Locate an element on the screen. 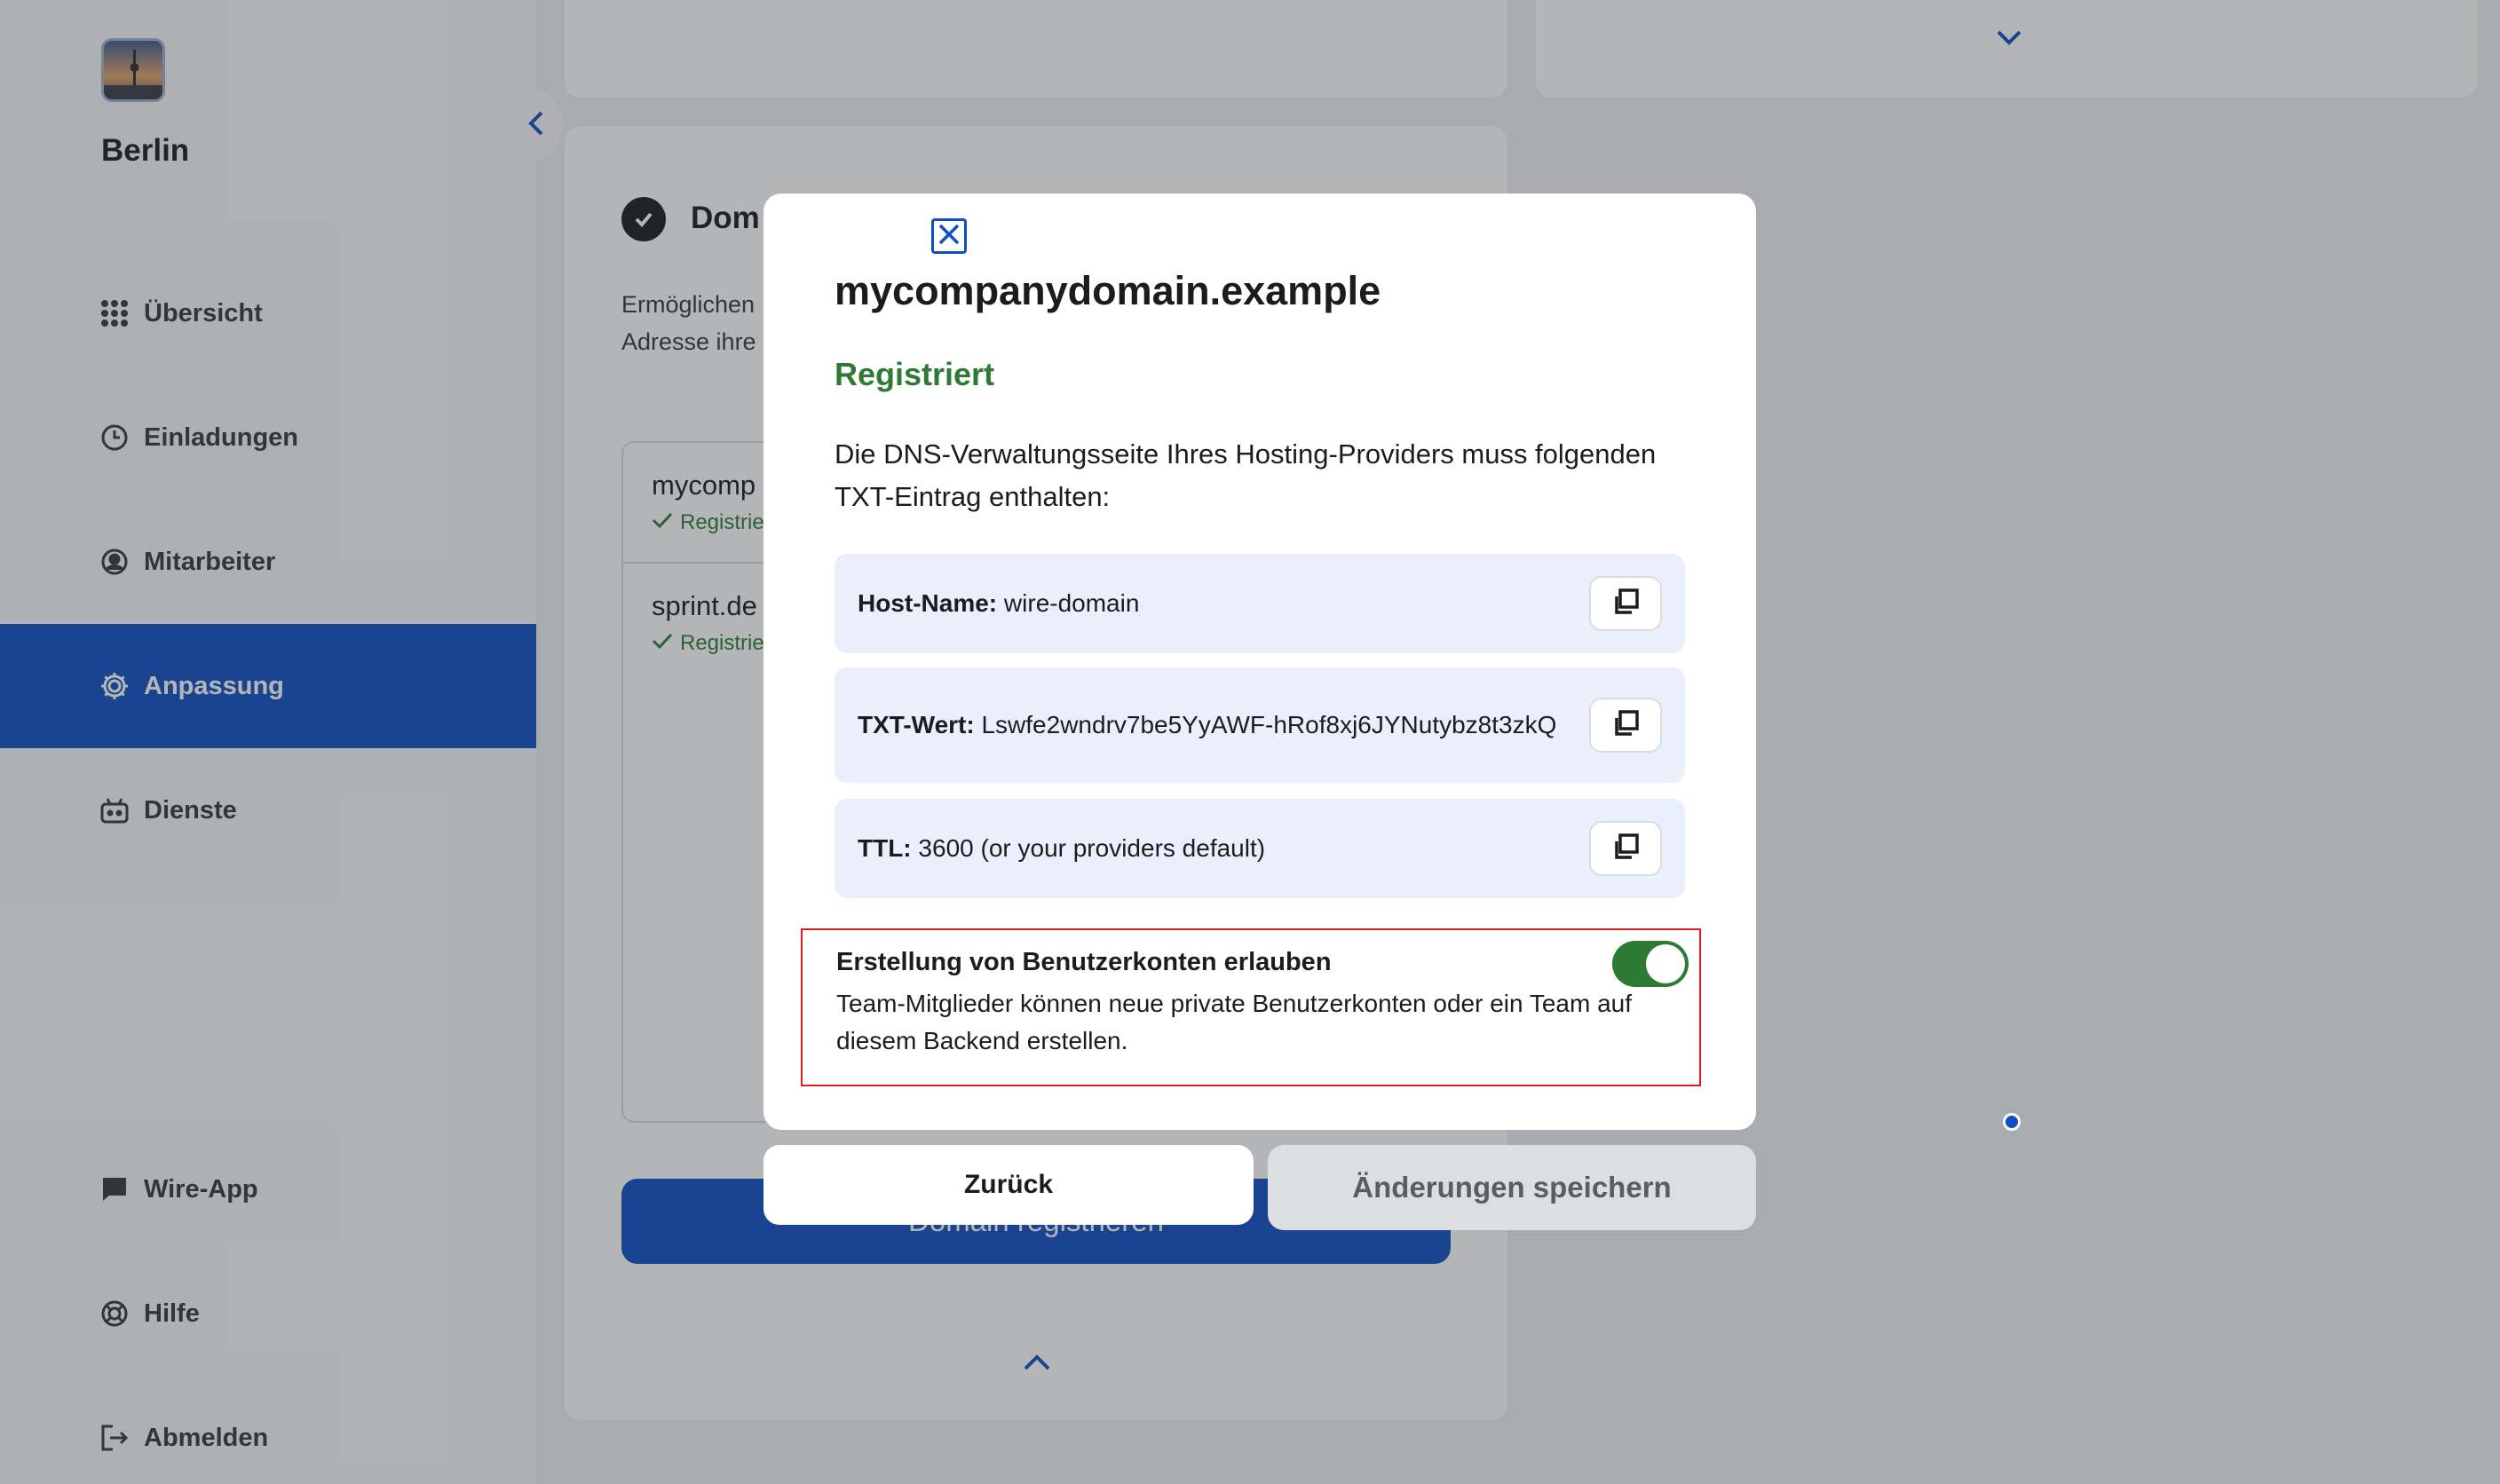 This screenshot has height=1484, width=2500. account-creation-toggle is located at coordinates (1651, 964).